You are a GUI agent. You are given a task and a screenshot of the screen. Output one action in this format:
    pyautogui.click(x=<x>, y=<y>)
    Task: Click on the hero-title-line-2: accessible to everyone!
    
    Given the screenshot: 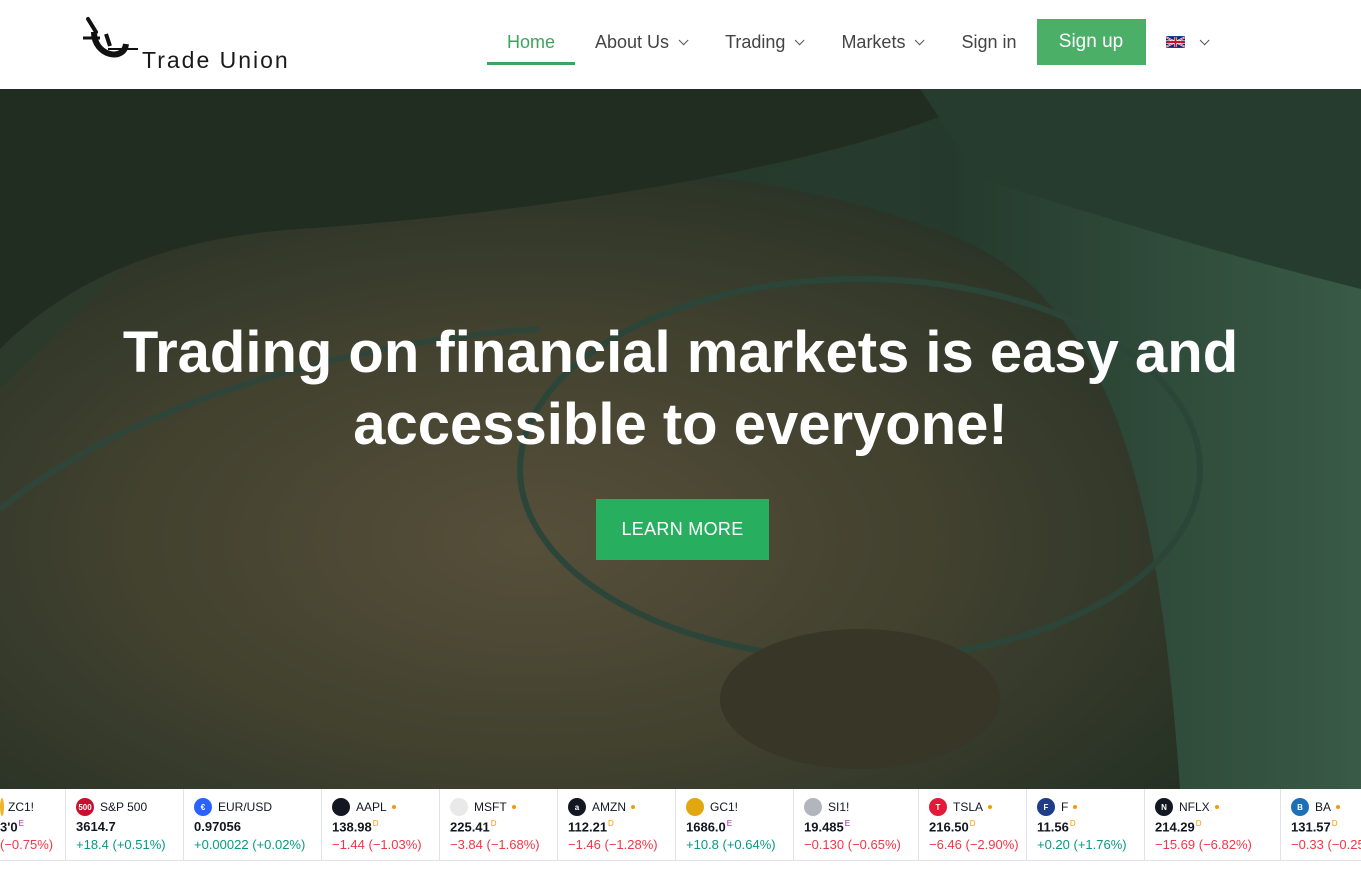 What is the action you would take?
    pyautogui.click(x=680, y=424)
    